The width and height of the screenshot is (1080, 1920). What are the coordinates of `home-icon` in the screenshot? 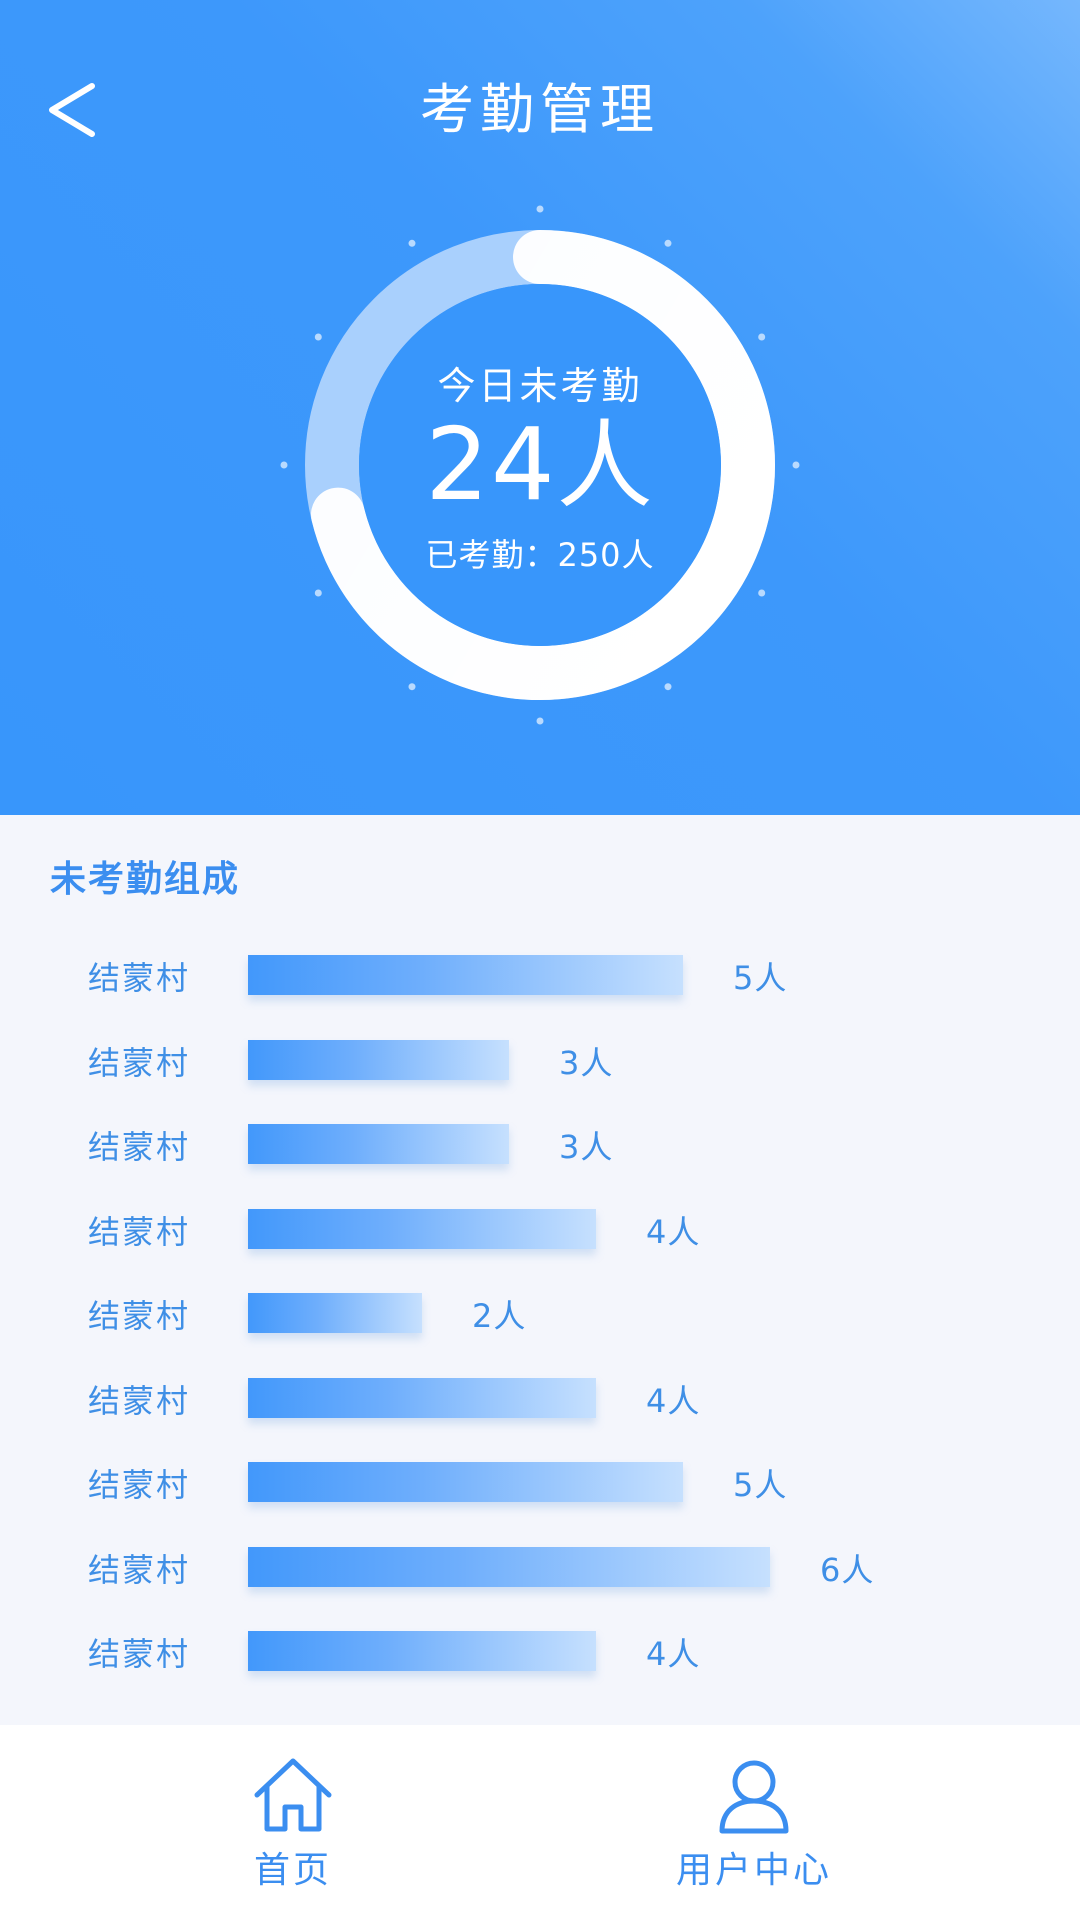 It's located at (293, 1795).